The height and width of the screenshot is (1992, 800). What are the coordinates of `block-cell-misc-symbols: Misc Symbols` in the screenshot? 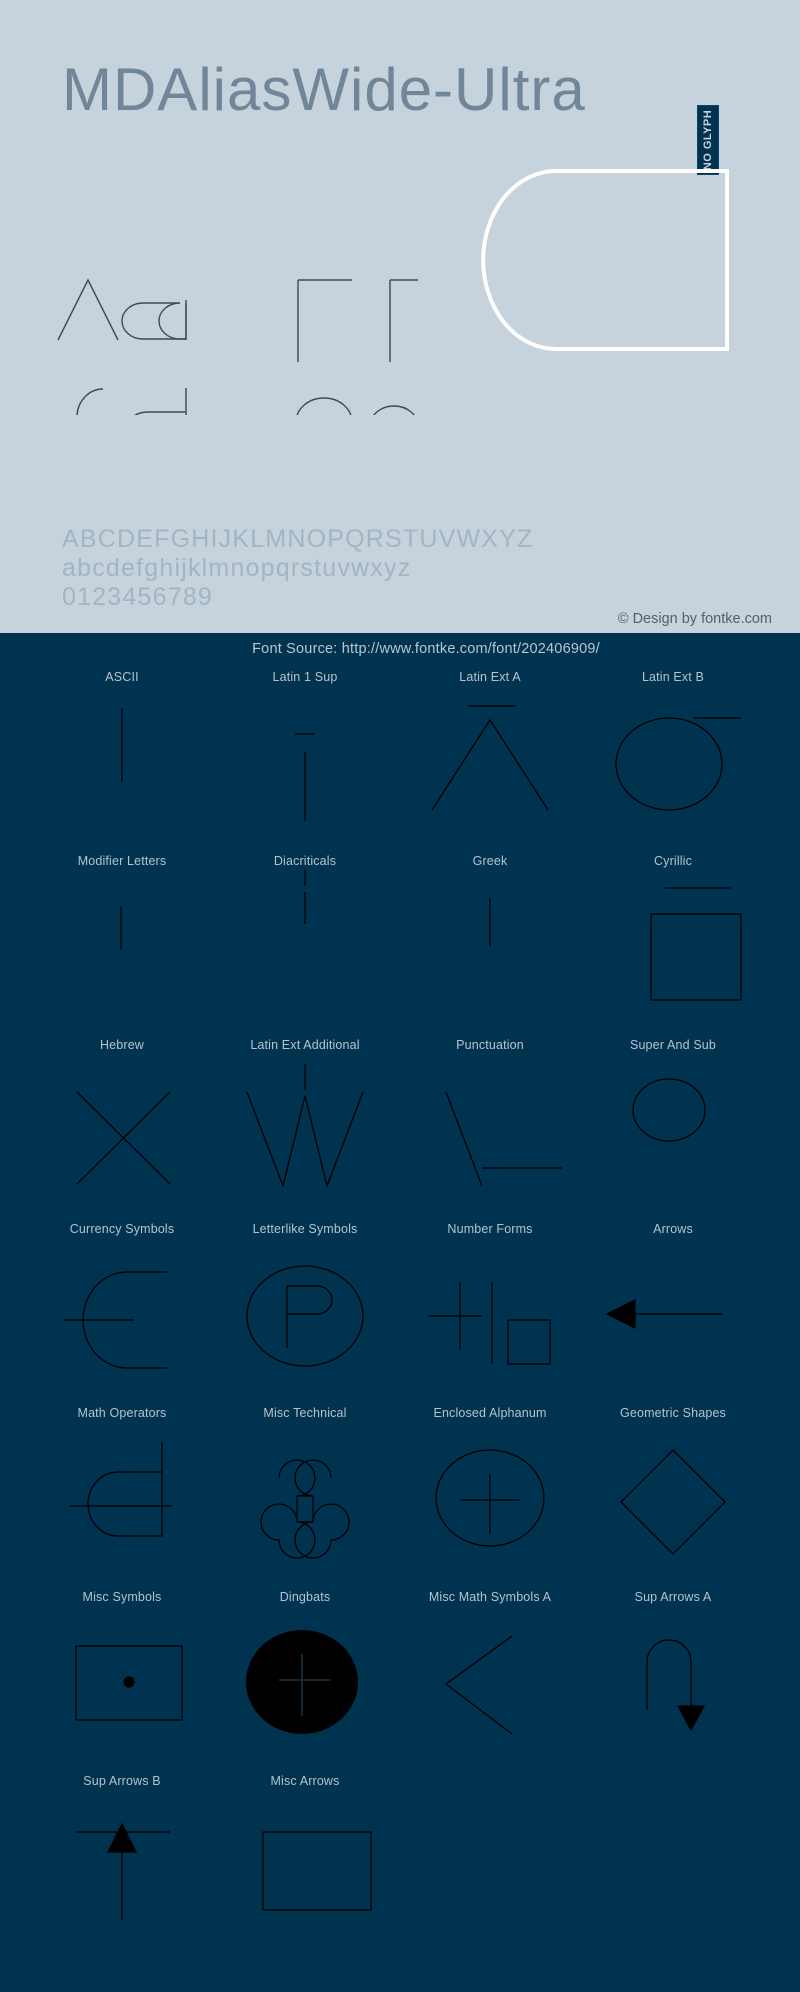 It's located at (122, 1678).